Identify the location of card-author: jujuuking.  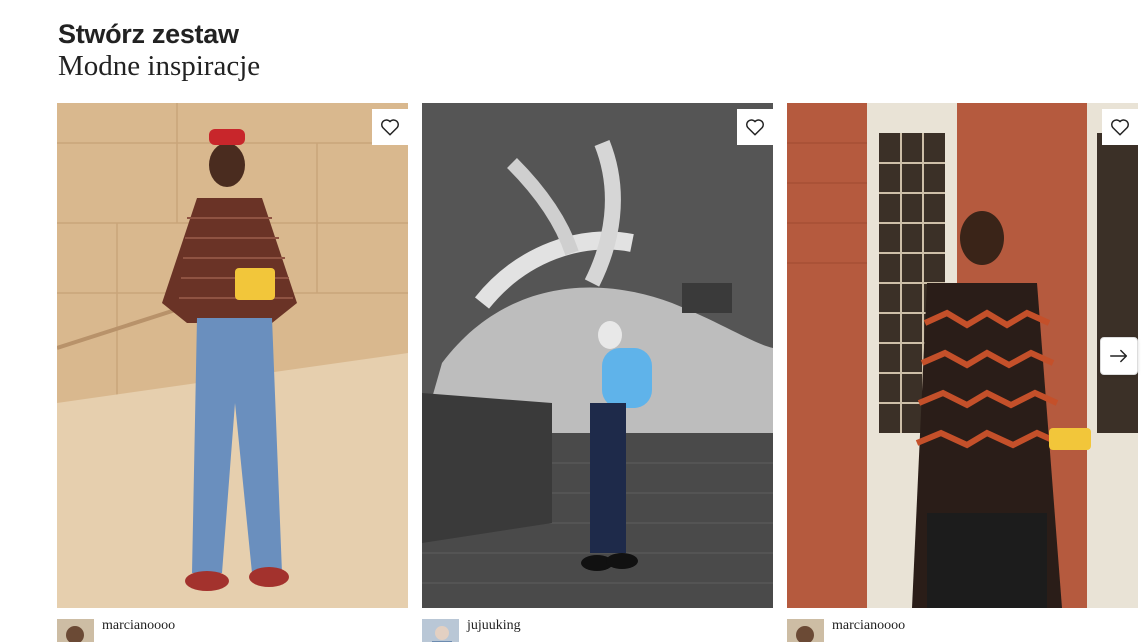
(597, 629).